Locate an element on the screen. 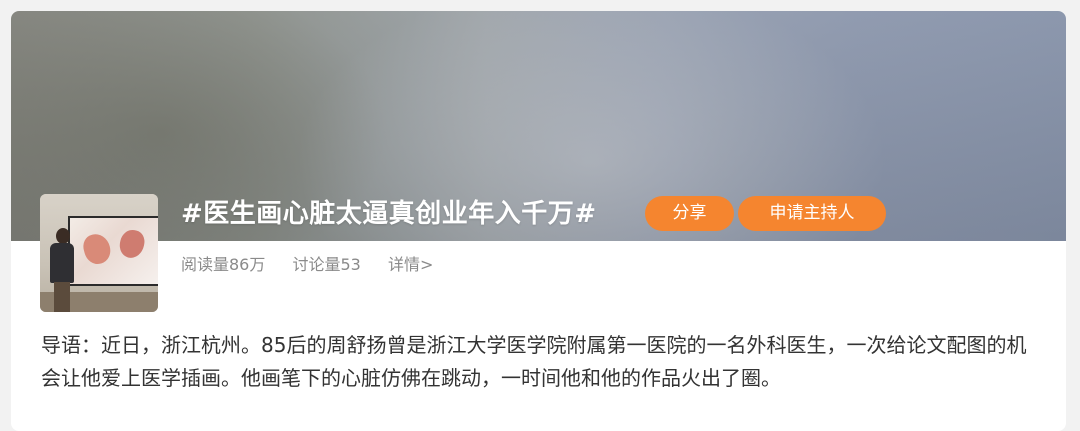  apply-host-button: 申请主持人 is located at coordinates (812, 213).